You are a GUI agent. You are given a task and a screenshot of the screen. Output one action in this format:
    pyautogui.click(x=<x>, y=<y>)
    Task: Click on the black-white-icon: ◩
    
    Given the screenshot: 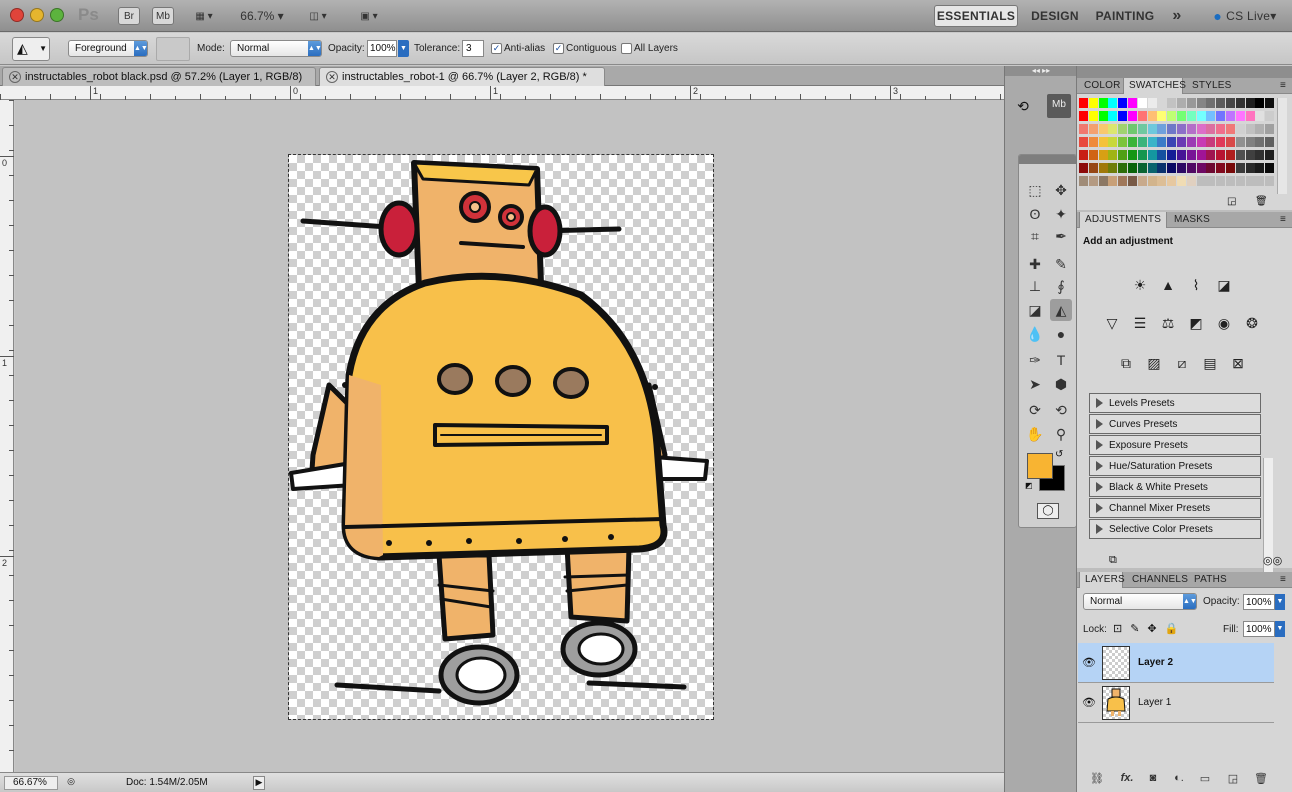 What is the action you would take?
    pyautogui.click(x=1196, y=323)
    